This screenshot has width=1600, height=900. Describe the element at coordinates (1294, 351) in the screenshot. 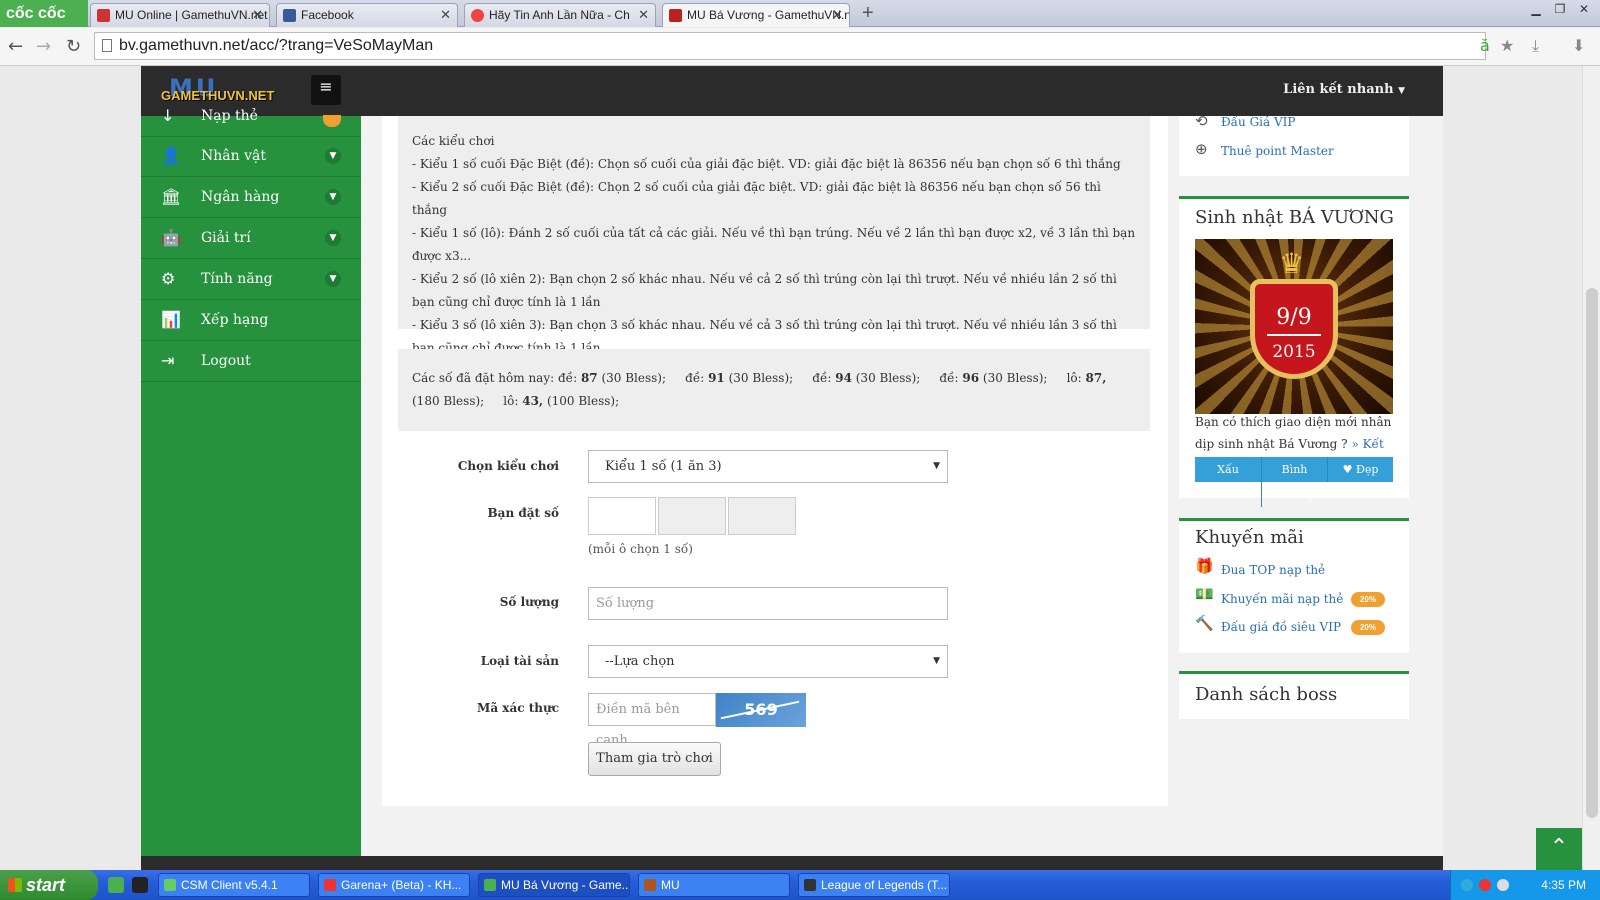

I see `banner-year: 2015` at that location.